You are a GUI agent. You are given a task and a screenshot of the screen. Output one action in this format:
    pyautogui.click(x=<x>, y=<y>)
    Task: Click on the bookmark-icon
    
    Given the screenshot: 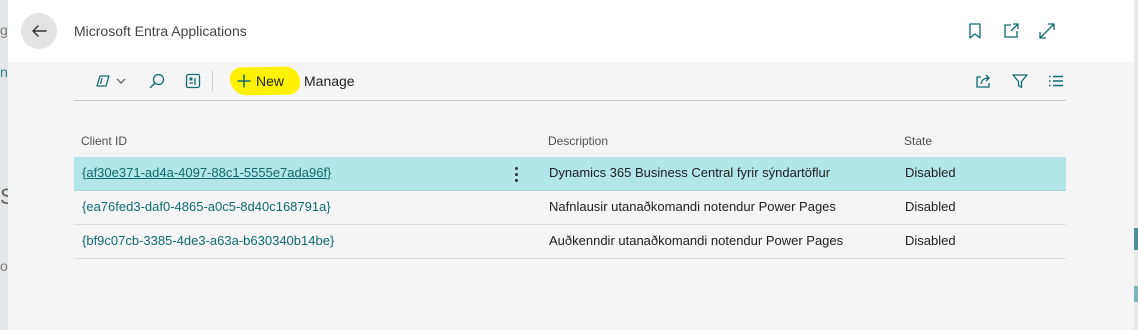 What is the action you would take?
    pyautogui.click(x=975, y=31)
    